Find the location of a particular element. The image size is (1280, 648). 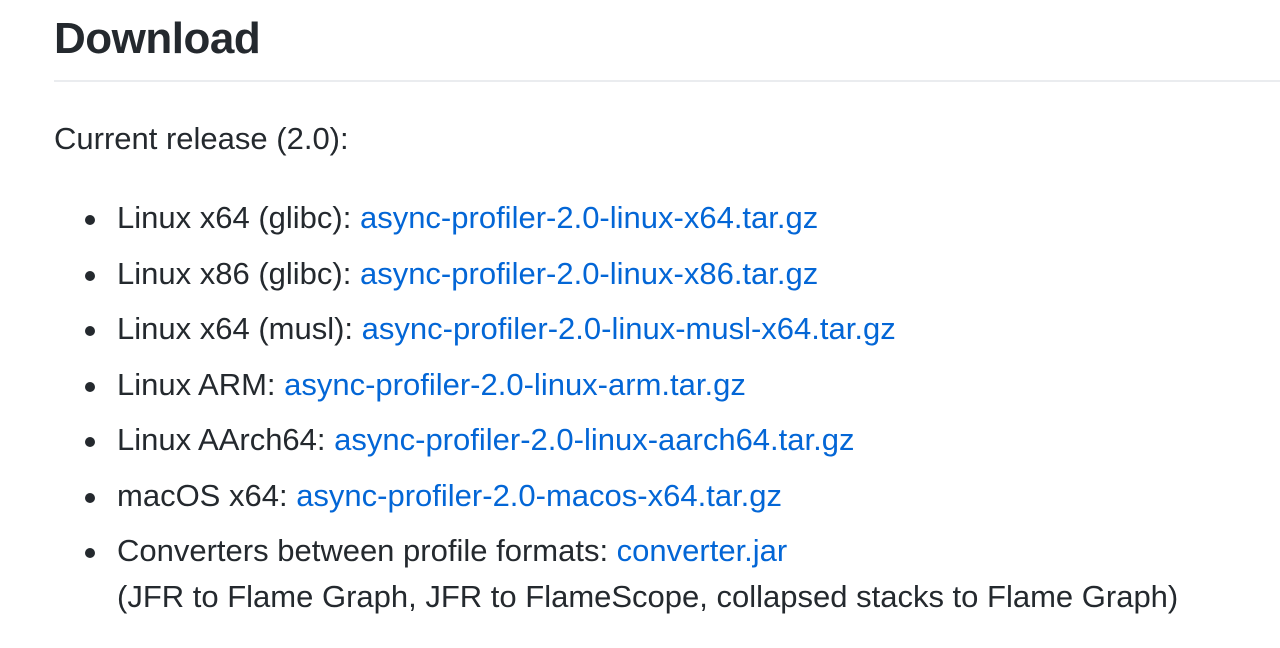

download-link-macos-x64: async-profiler-2.0-macos-x64.tar.gz is located at coordinates (539, 495).